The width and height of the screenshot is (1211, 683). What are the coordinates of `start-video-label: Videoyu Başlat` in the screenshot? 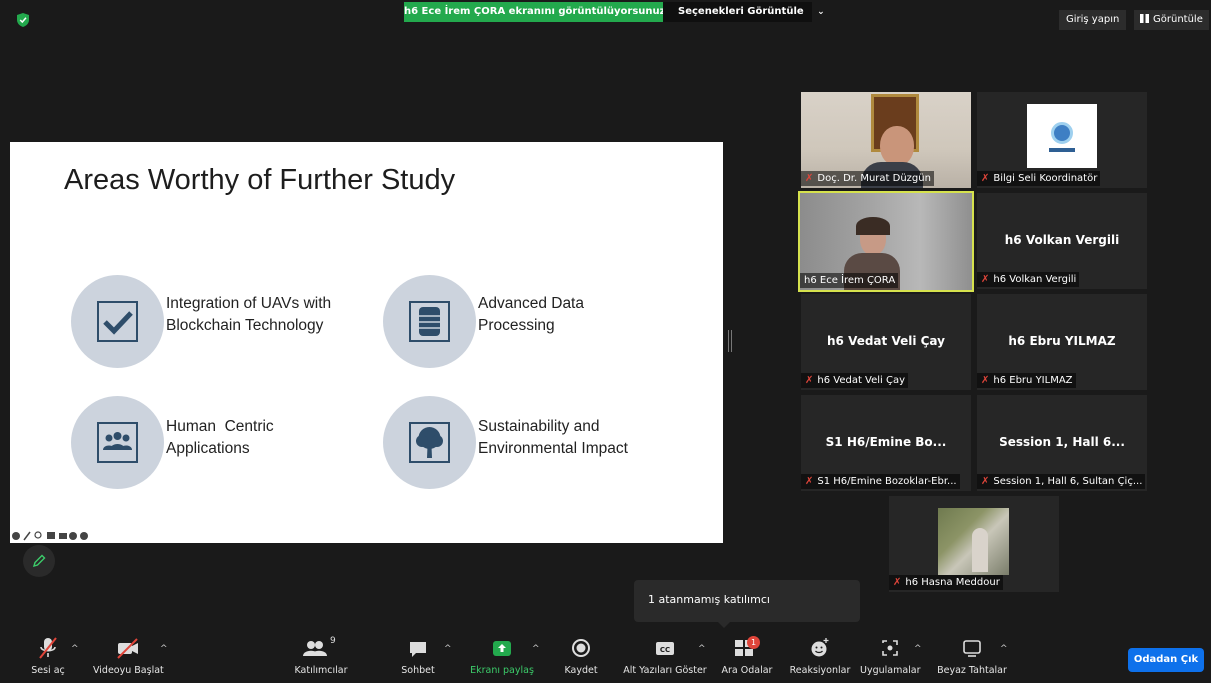 It's located at (128, 670).